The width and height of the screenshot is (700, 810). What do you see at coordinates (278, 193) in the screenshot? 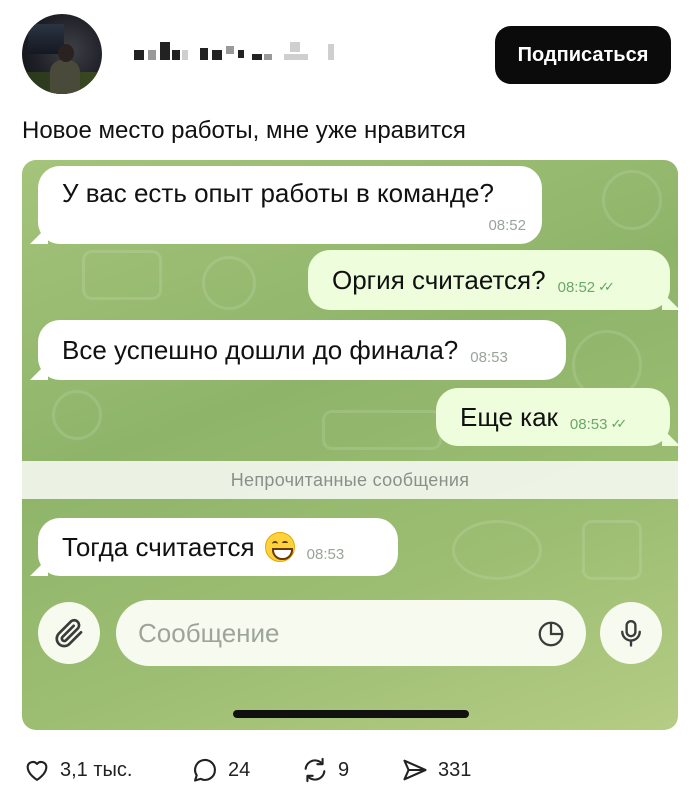
I see `message-text: У вас есть опыт работы в команде?` at bounding box center [278, 193].